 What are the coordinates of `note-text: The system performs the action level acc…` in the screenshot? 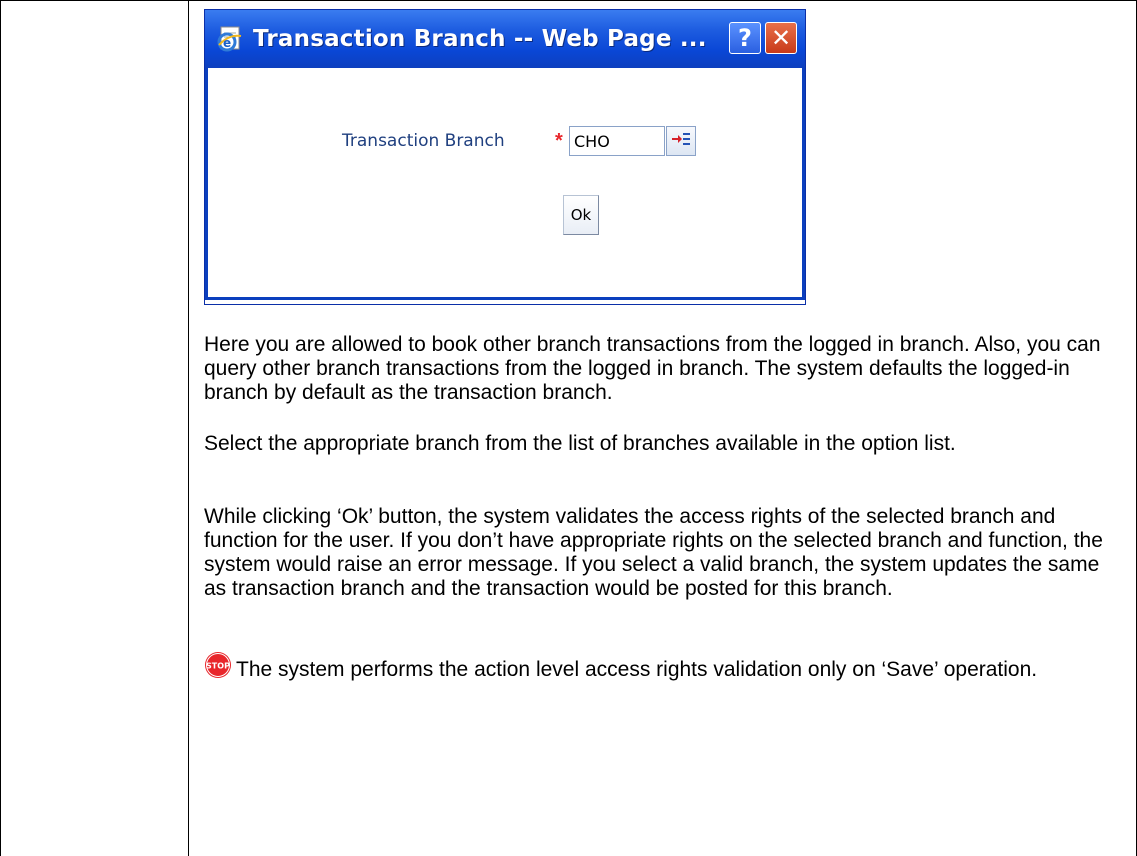 It's located at (637, 669).